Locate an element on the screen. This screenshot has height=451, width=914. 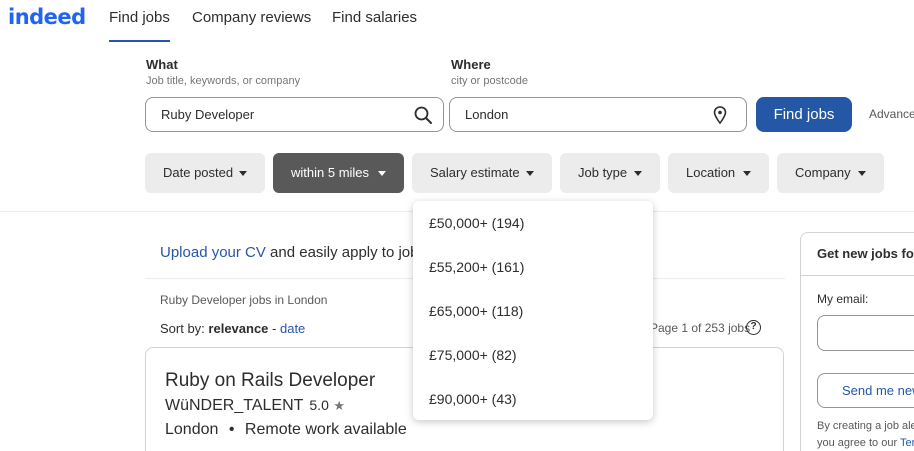
terms-line-1: By creating a job alert, is located at coordinates (865, 426).